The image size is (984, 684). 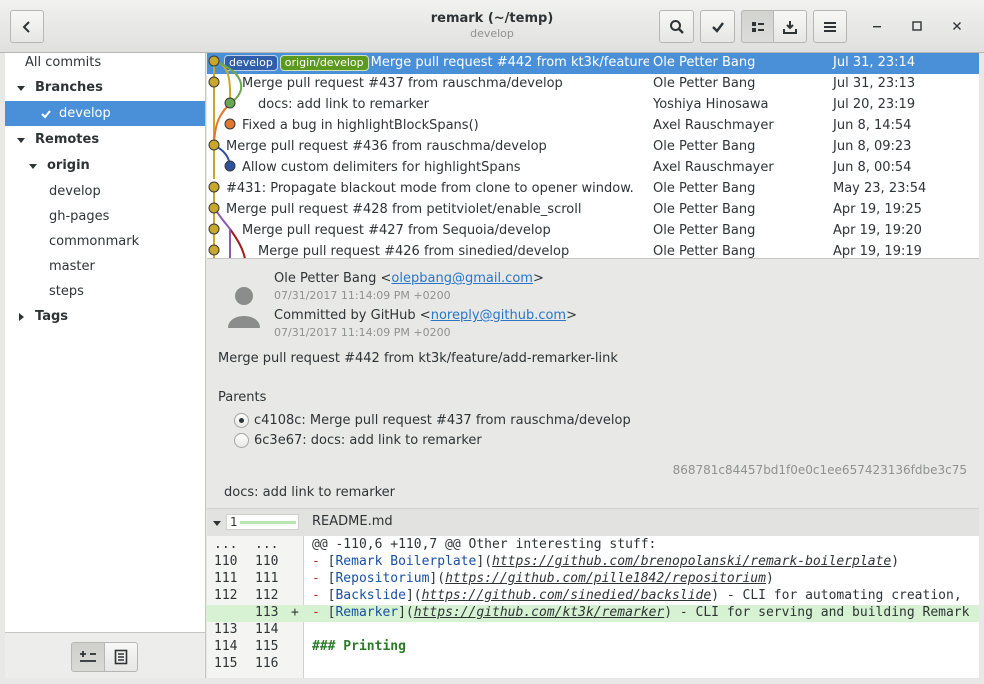 What do you see at coordinates (352, 521) in the screenshot?
I see `diff-file-name: README.md` at bounding box center [352, 521].